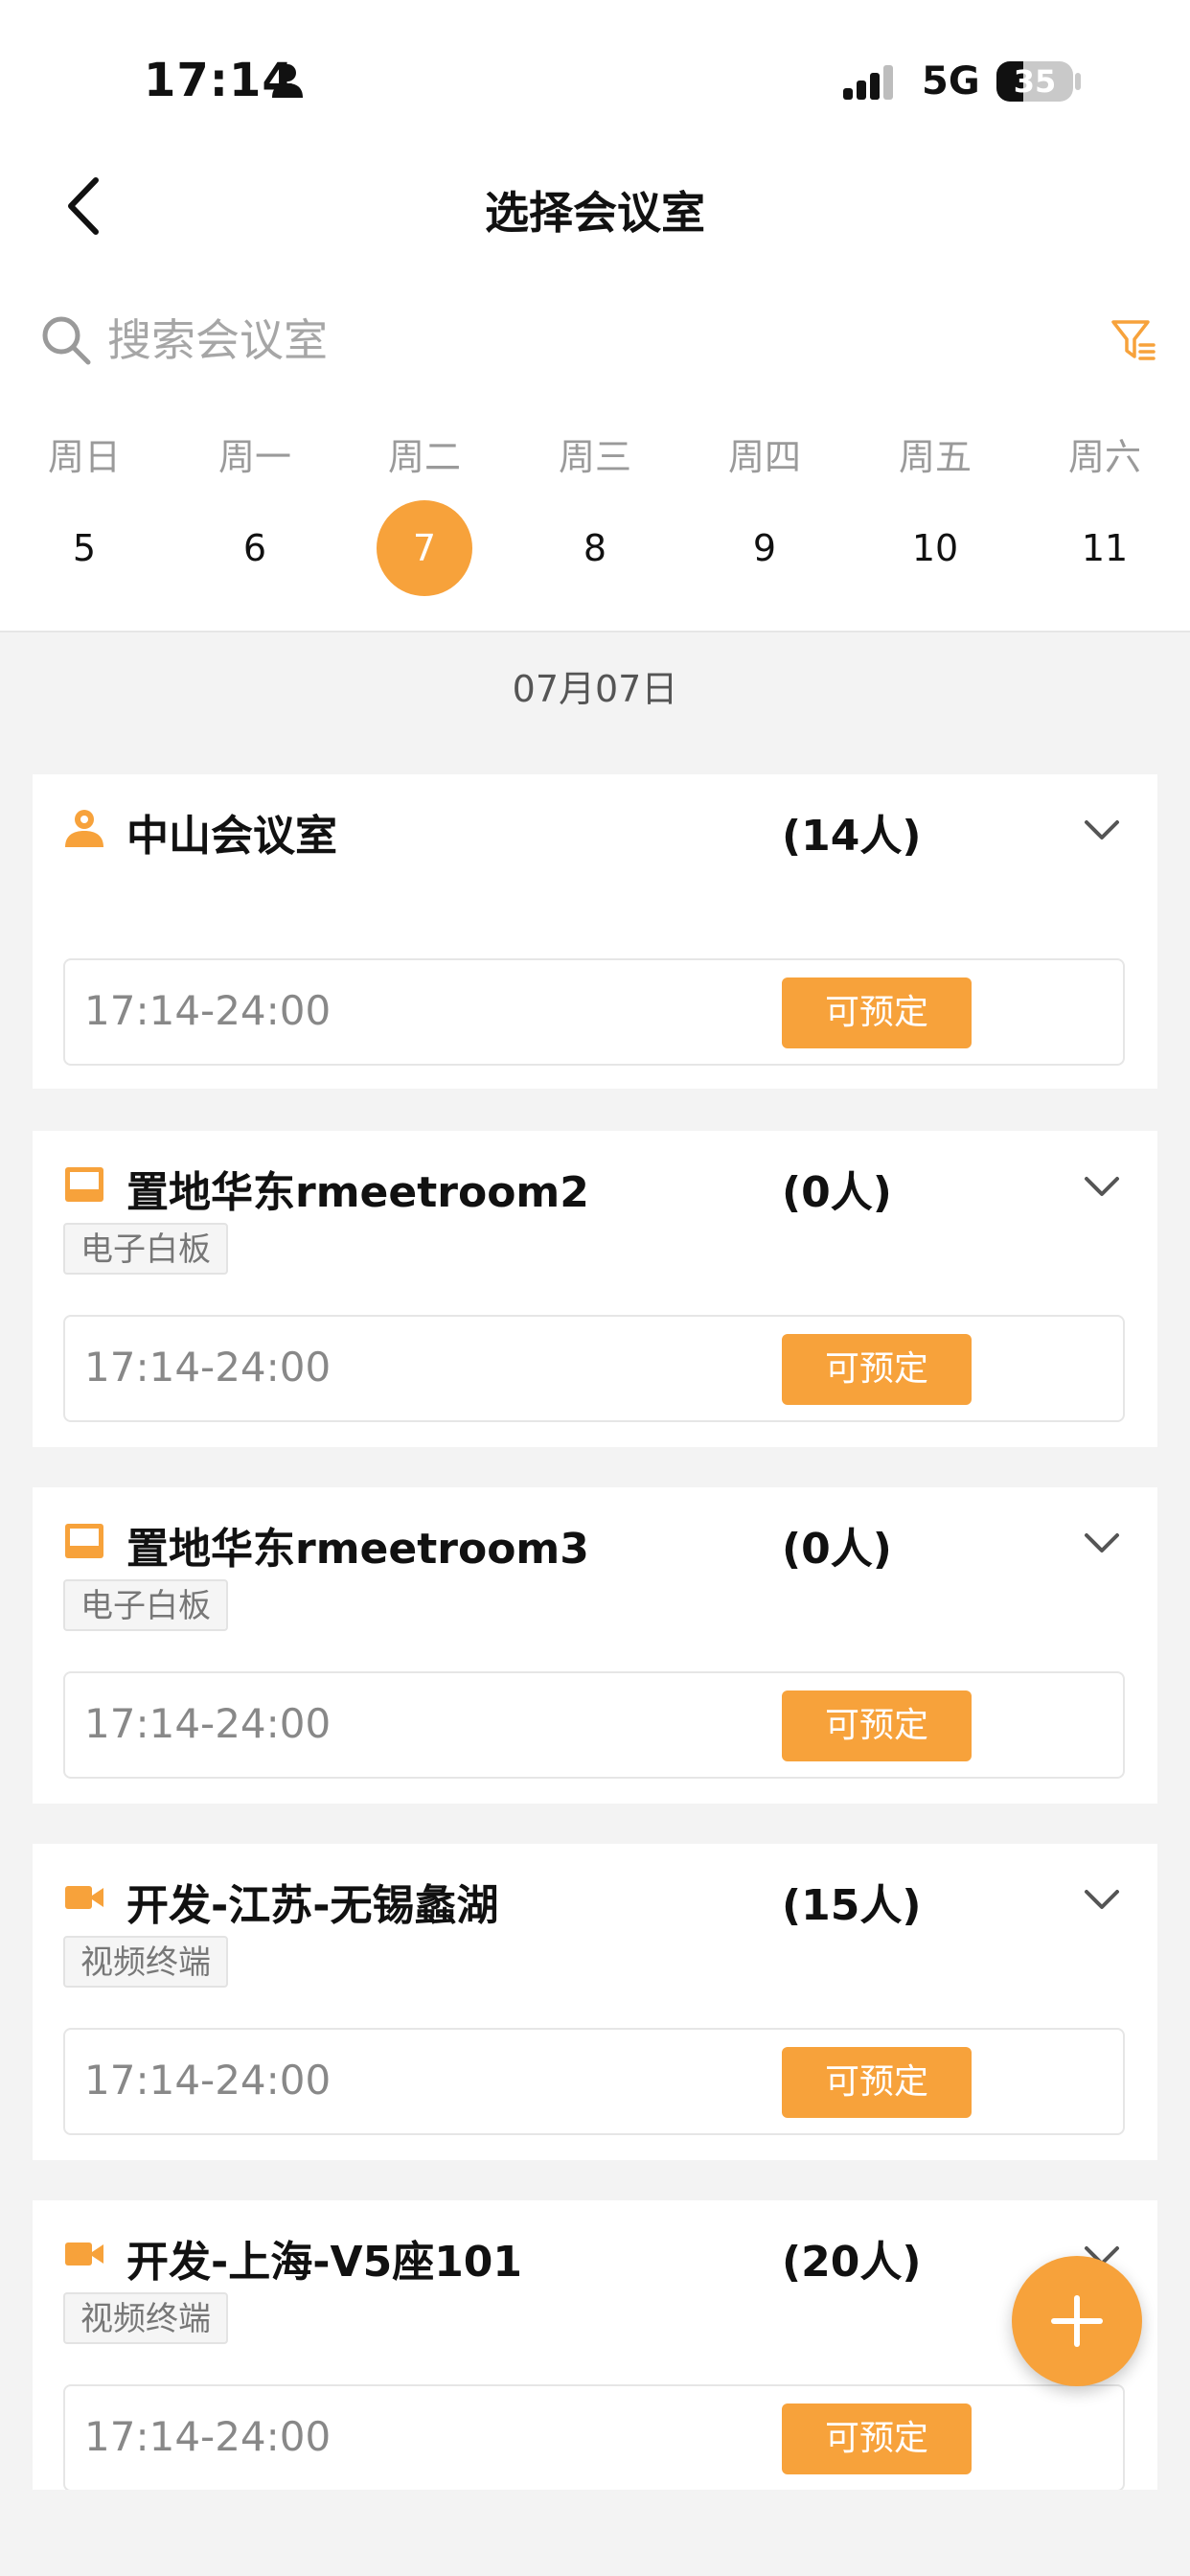 This screenshot has height=2576, width=1190. What do you see at coordinates (1078, 81) in the screenshot?
I see `battery-cap` at bounding box center [1078, 81].